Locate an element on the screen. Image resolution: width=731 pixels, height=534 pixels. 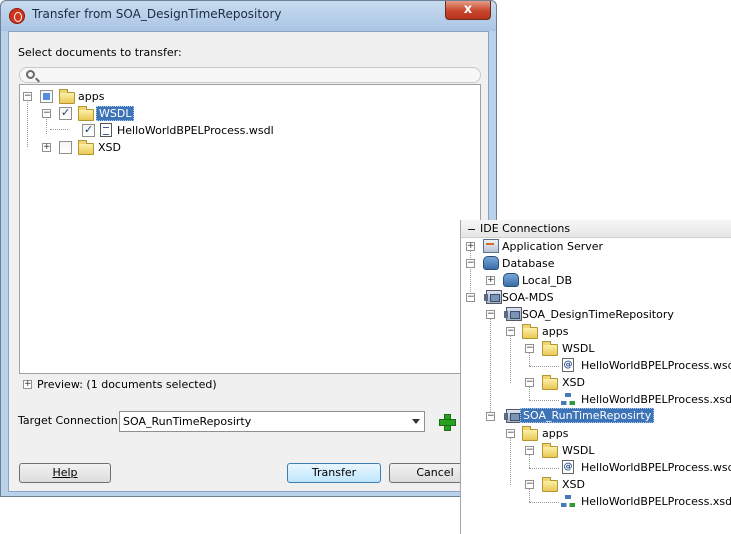
tree-item-design-time-repository: − SOA_DesignTimeRepository is located at coordinates (596, 314).